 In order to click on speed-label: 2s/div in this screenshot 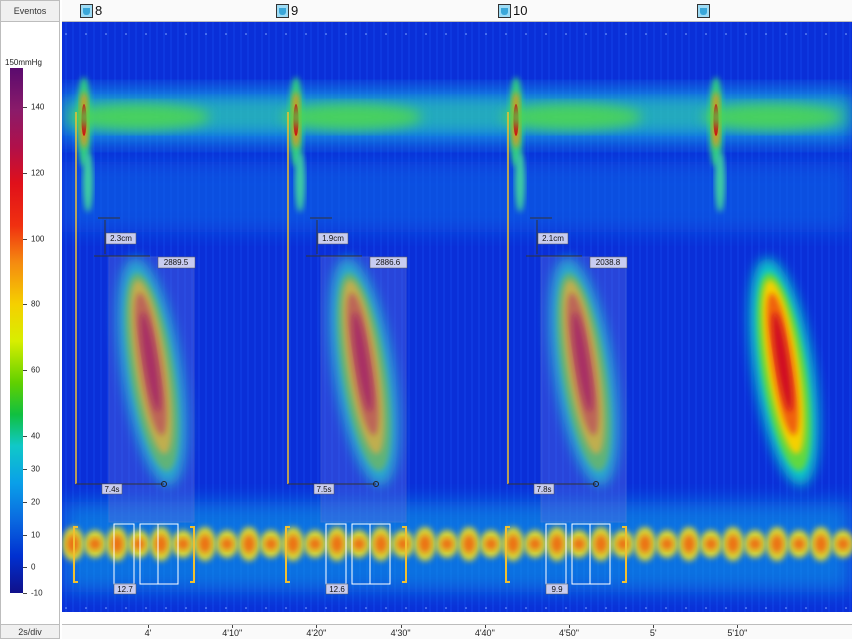, I will do `click(30, 631)`.